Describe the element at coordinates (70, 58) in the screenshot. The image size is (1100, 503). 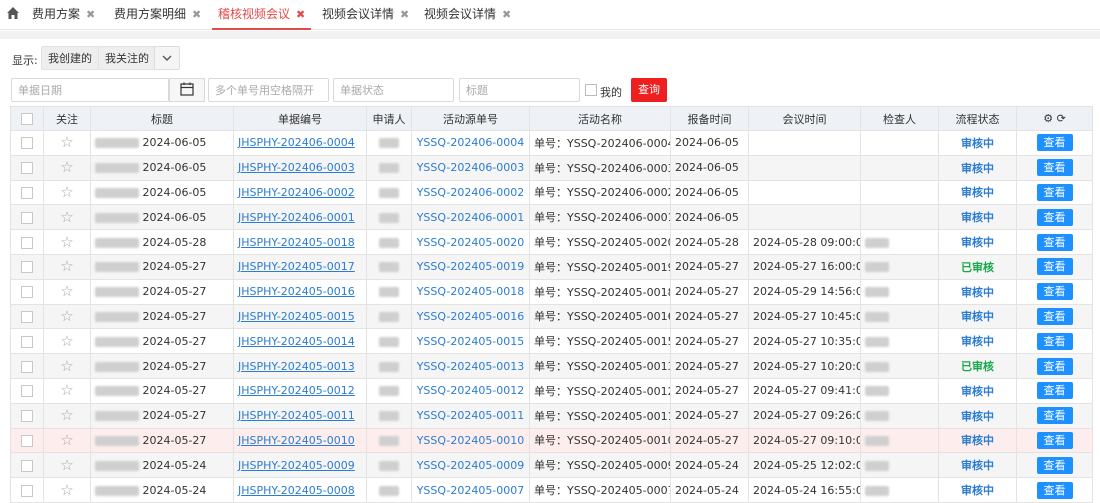
I see `filter-created-by-me: 我创建的` at that location.